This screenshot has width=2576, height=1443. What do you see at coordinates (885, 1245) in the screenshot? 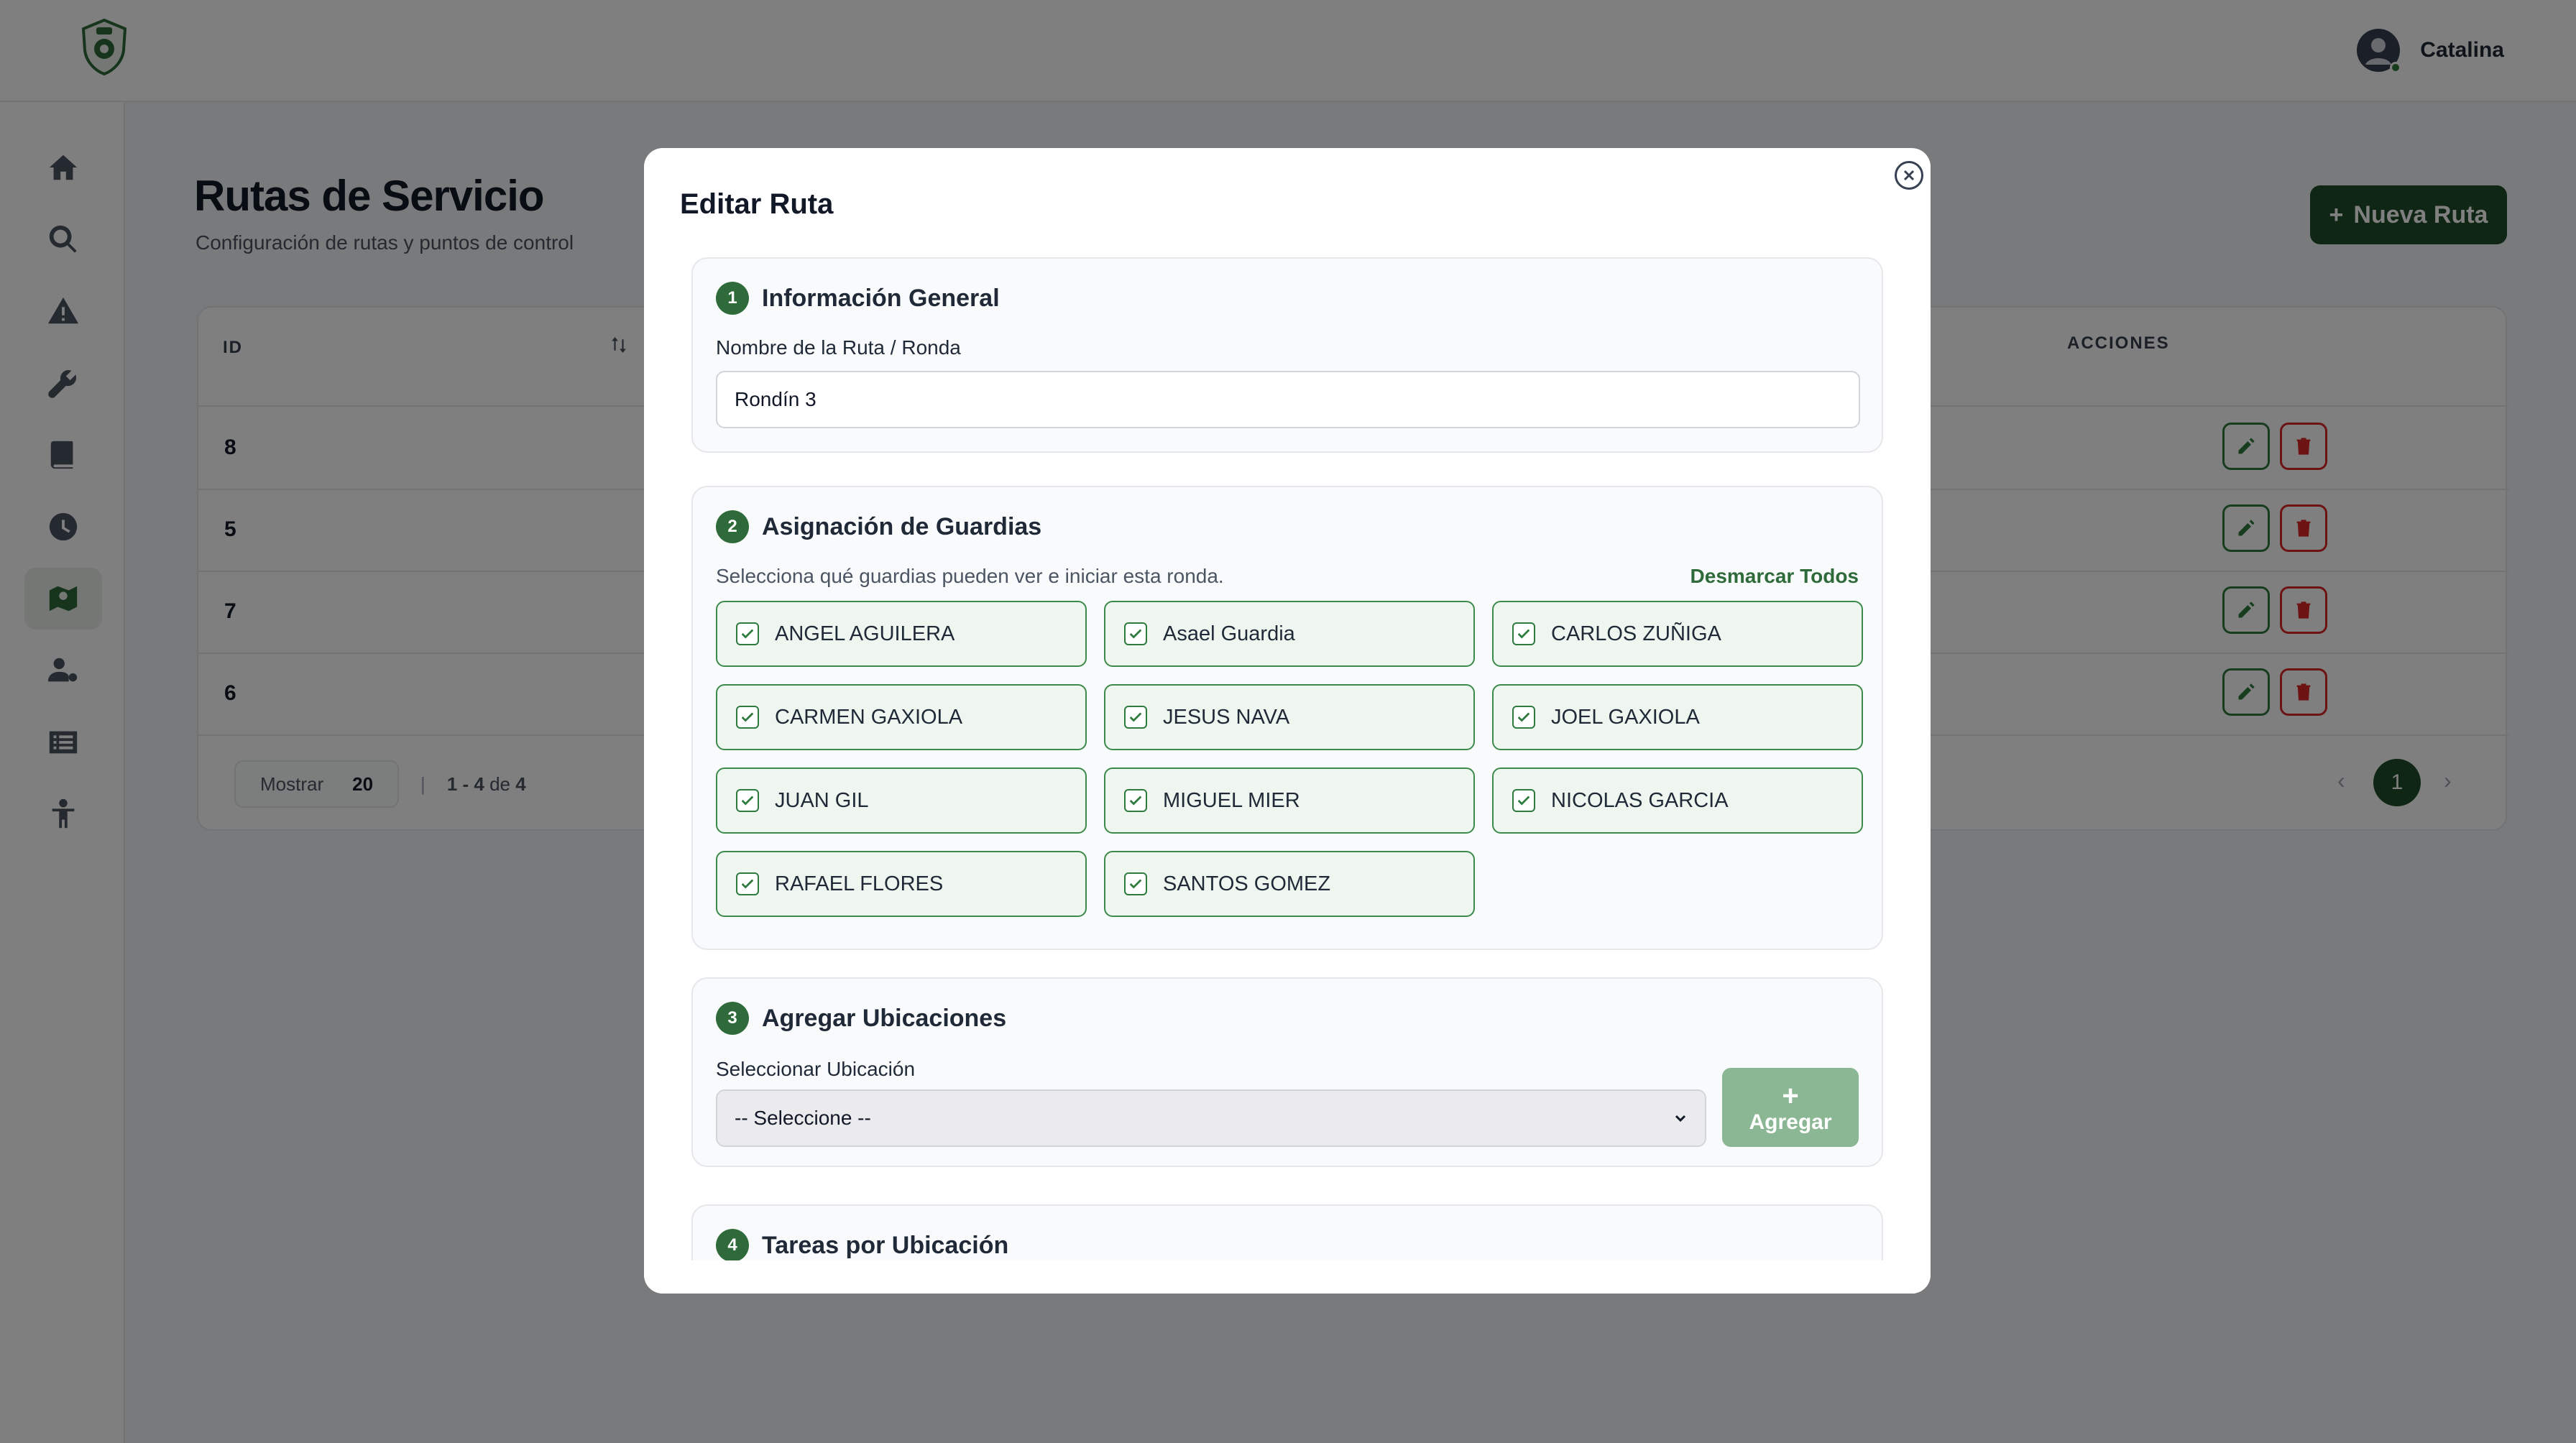
I see `section-title: Tareas por Ubicación` at bounding box center [885, 1245].